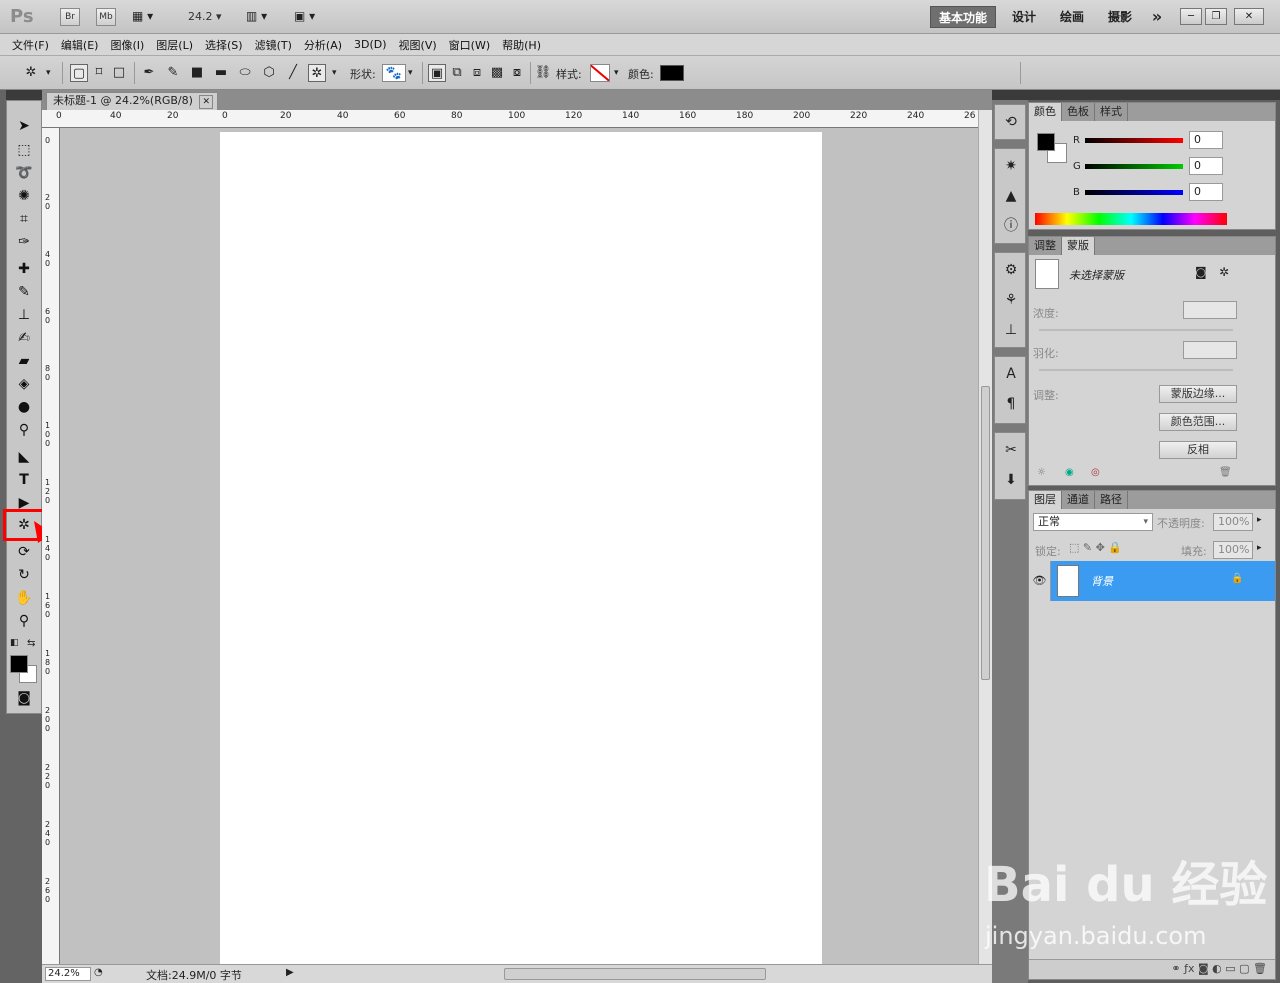 This screenshot has width=1280, height=983. What do you see at coordinates (24, 292) in the screenshot?
I see `brush-tool-icon: ✎` at bounding box center [24, 292].